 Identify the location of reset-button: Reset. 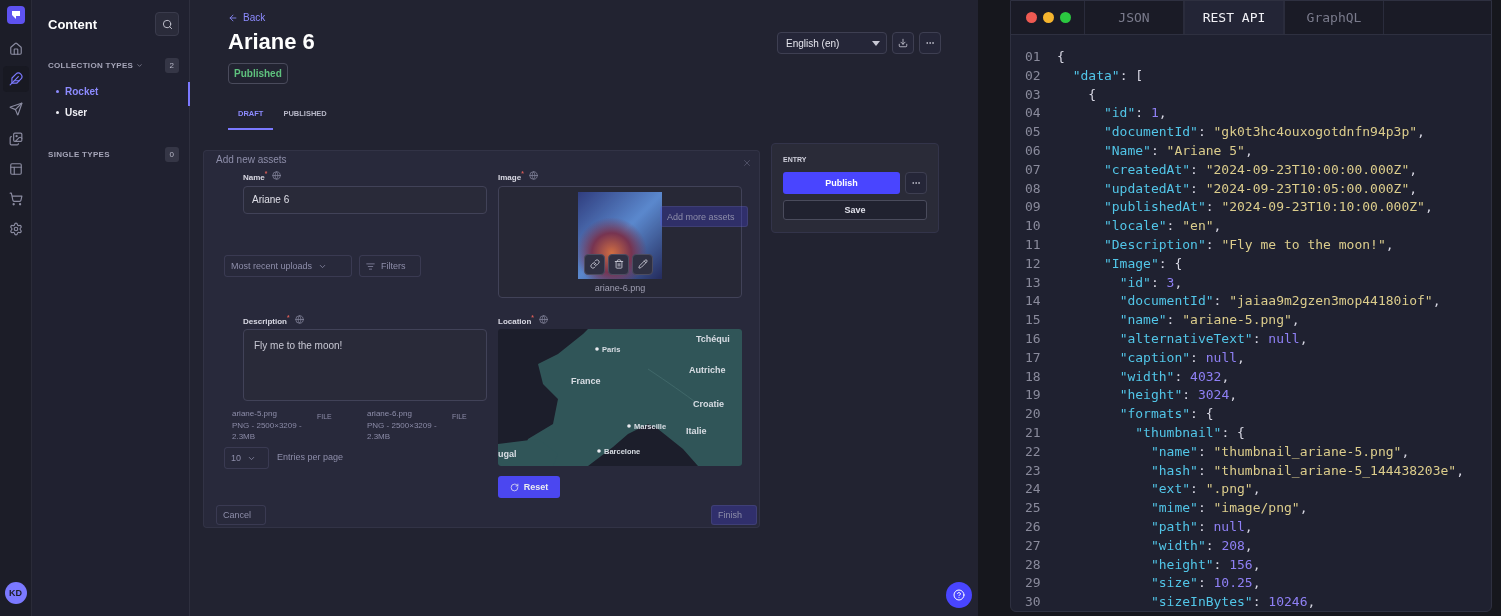
(529, 487).